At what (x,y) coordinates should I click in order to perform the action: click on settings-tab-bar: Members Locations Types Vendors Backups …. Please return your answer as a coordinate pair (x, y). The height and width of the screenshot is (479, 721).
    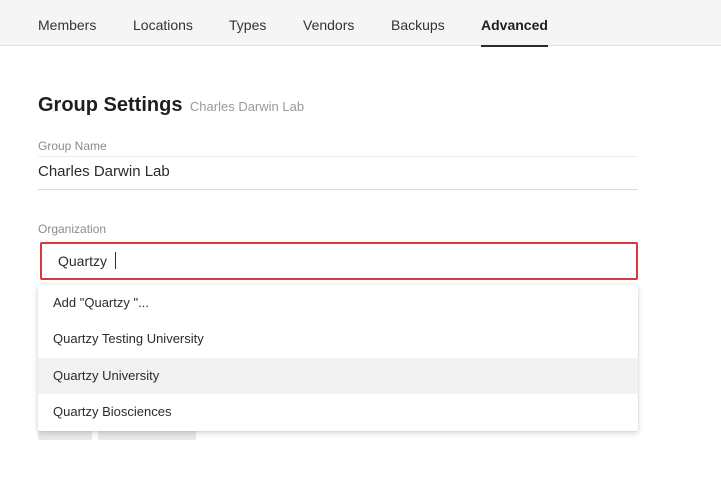
    Looking at the image, I should click on (360, 23).